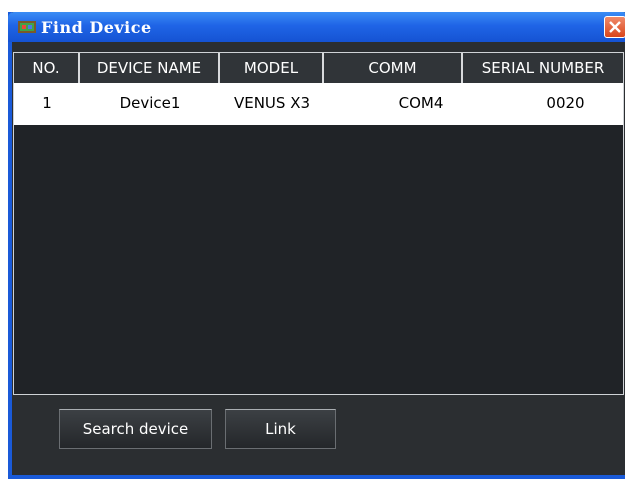 This screenshot has height=479, width=625. Describe the element at coordinates (47, 103) in the screenshot. I see `cell-no: 1` at that location.